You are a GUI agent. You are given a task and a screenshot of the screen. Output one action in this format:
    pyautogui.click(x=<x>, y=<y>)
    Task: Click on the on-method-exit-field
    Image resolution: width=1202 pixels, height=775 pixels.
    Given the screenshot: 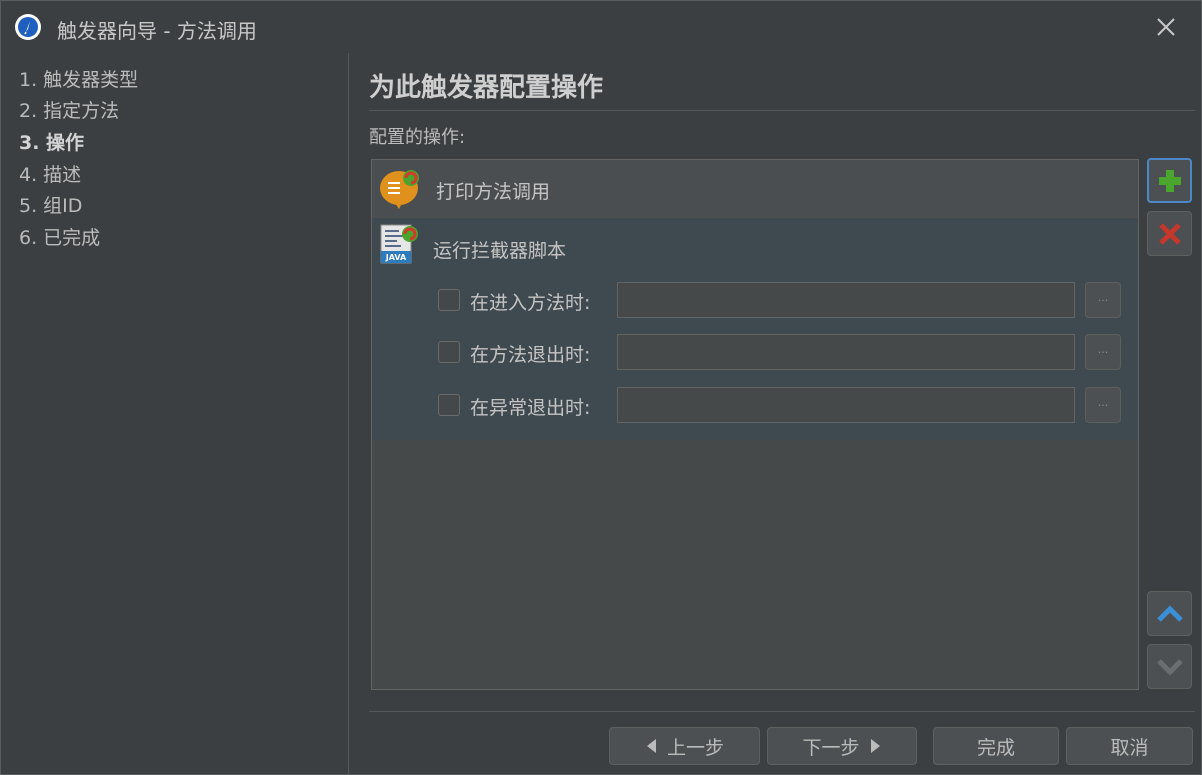 What is the action you would take?
    pyautogui.click(x=846, y=352)
    